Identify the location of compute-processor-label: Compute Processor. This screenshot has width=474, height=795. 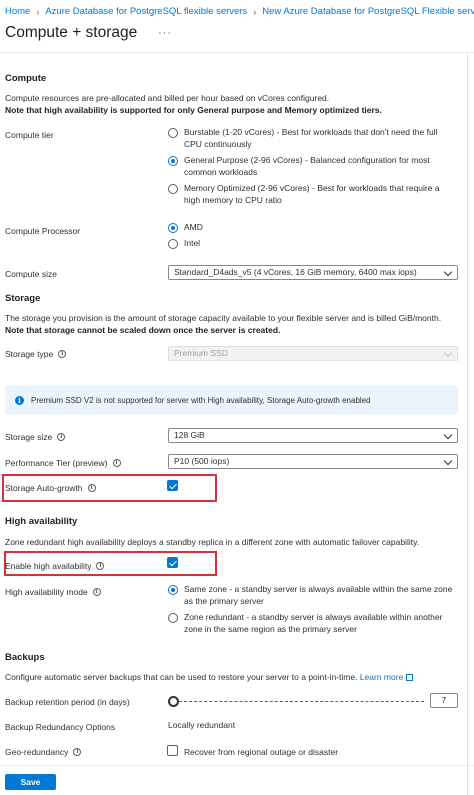
(43, 231).